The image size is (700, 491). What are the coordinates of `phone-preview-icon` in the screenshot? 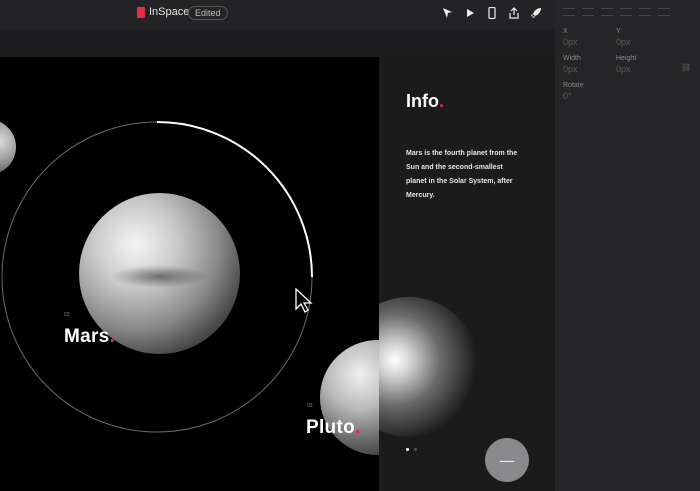 It's located at (492, 13).